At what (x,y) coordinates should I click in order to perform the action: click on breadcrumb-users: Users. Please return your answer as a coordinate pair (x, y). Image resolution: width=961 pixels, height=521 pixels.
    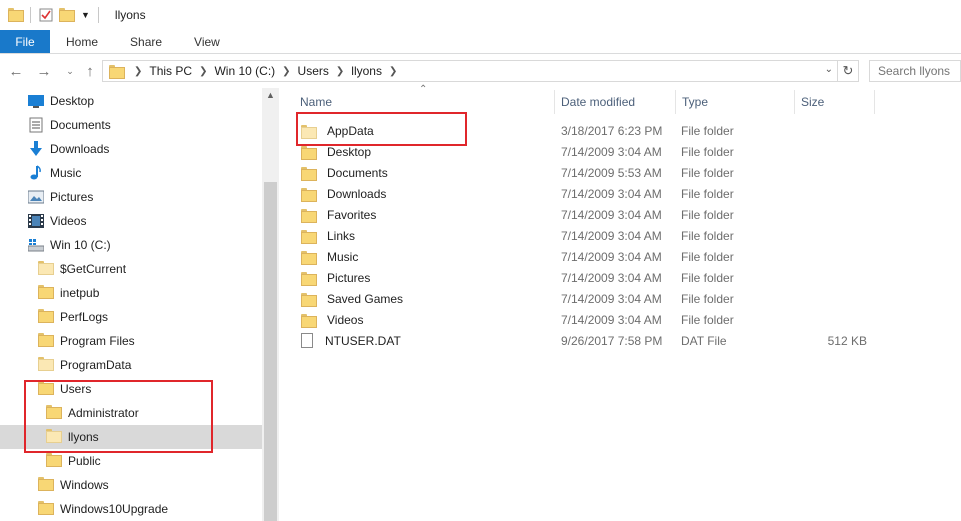
    Looking at the image, I should click on (313, 71).